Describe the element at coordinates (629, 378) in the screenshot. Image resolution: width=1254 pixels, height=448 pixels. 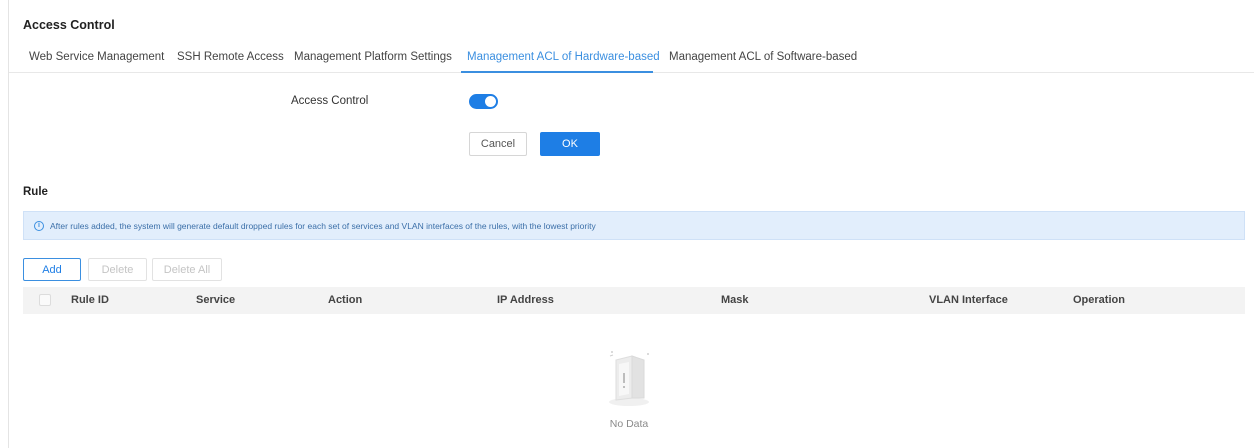
I see `no-data-icon` at that location.